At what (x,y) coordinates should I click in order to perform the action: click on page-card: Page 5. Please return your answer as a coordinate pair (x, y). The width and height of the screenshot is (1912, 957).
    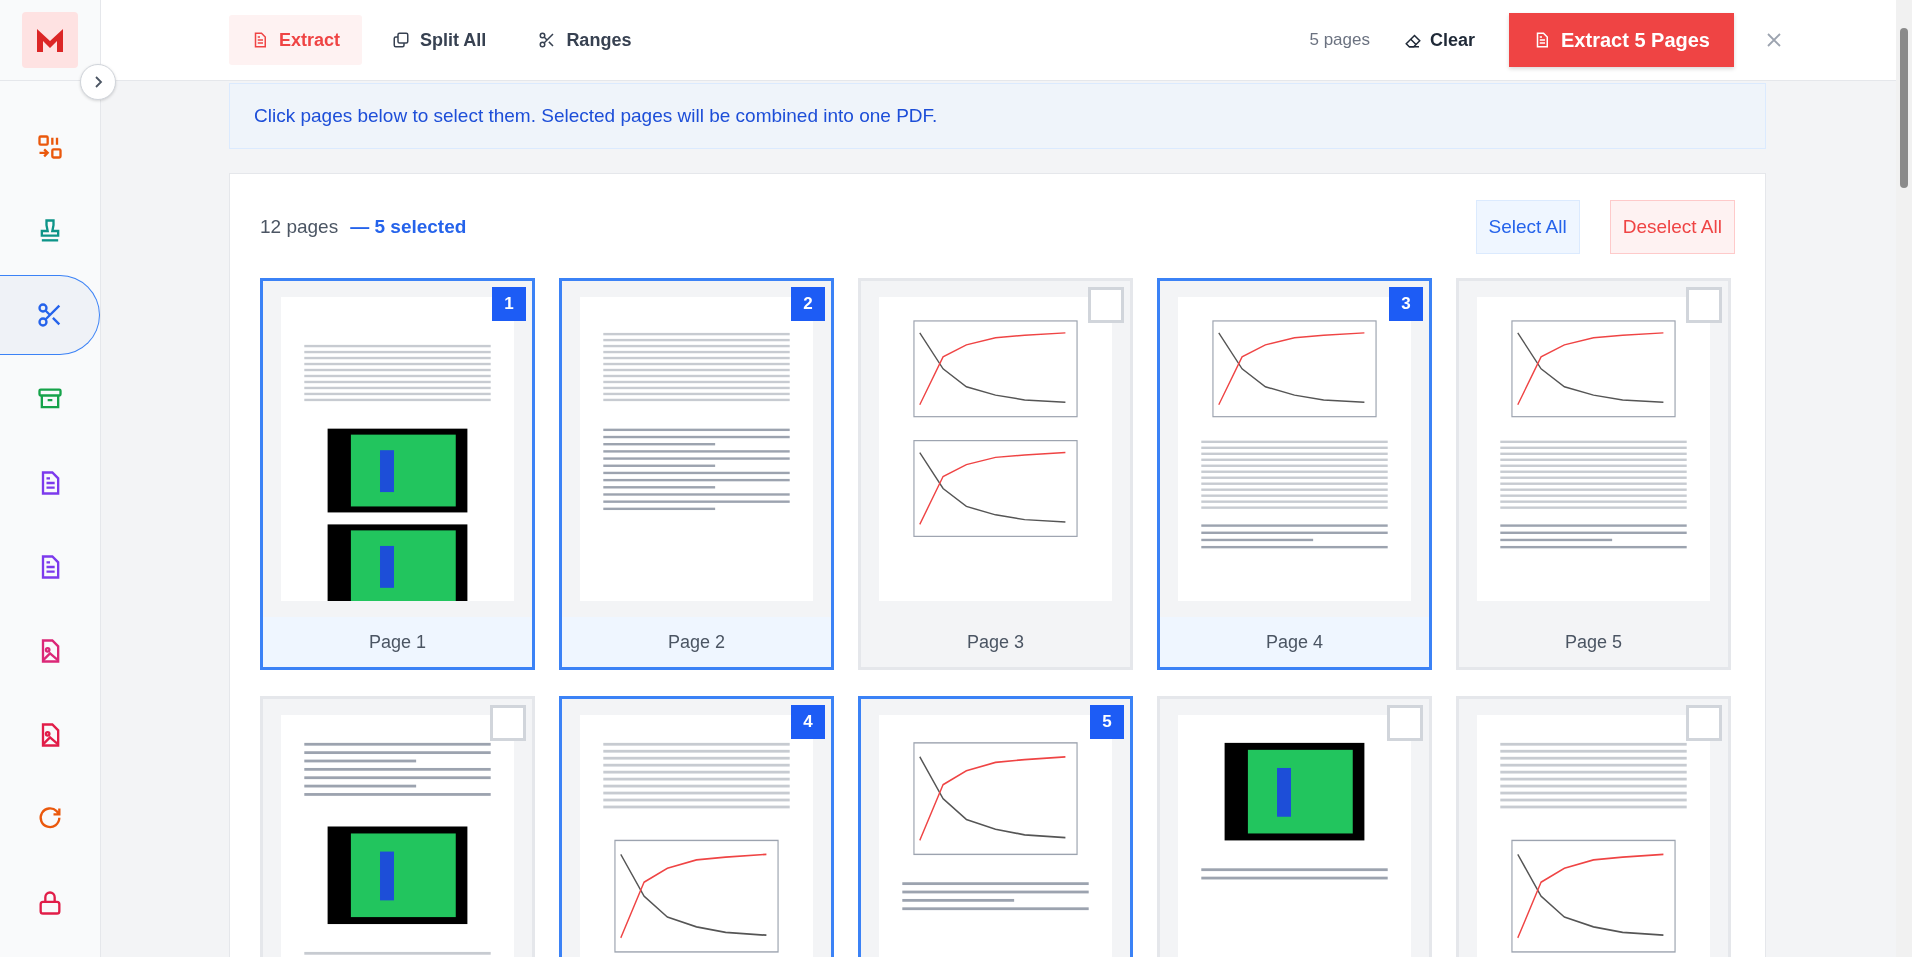
    Looking at the image, I should click on (1593, 474).